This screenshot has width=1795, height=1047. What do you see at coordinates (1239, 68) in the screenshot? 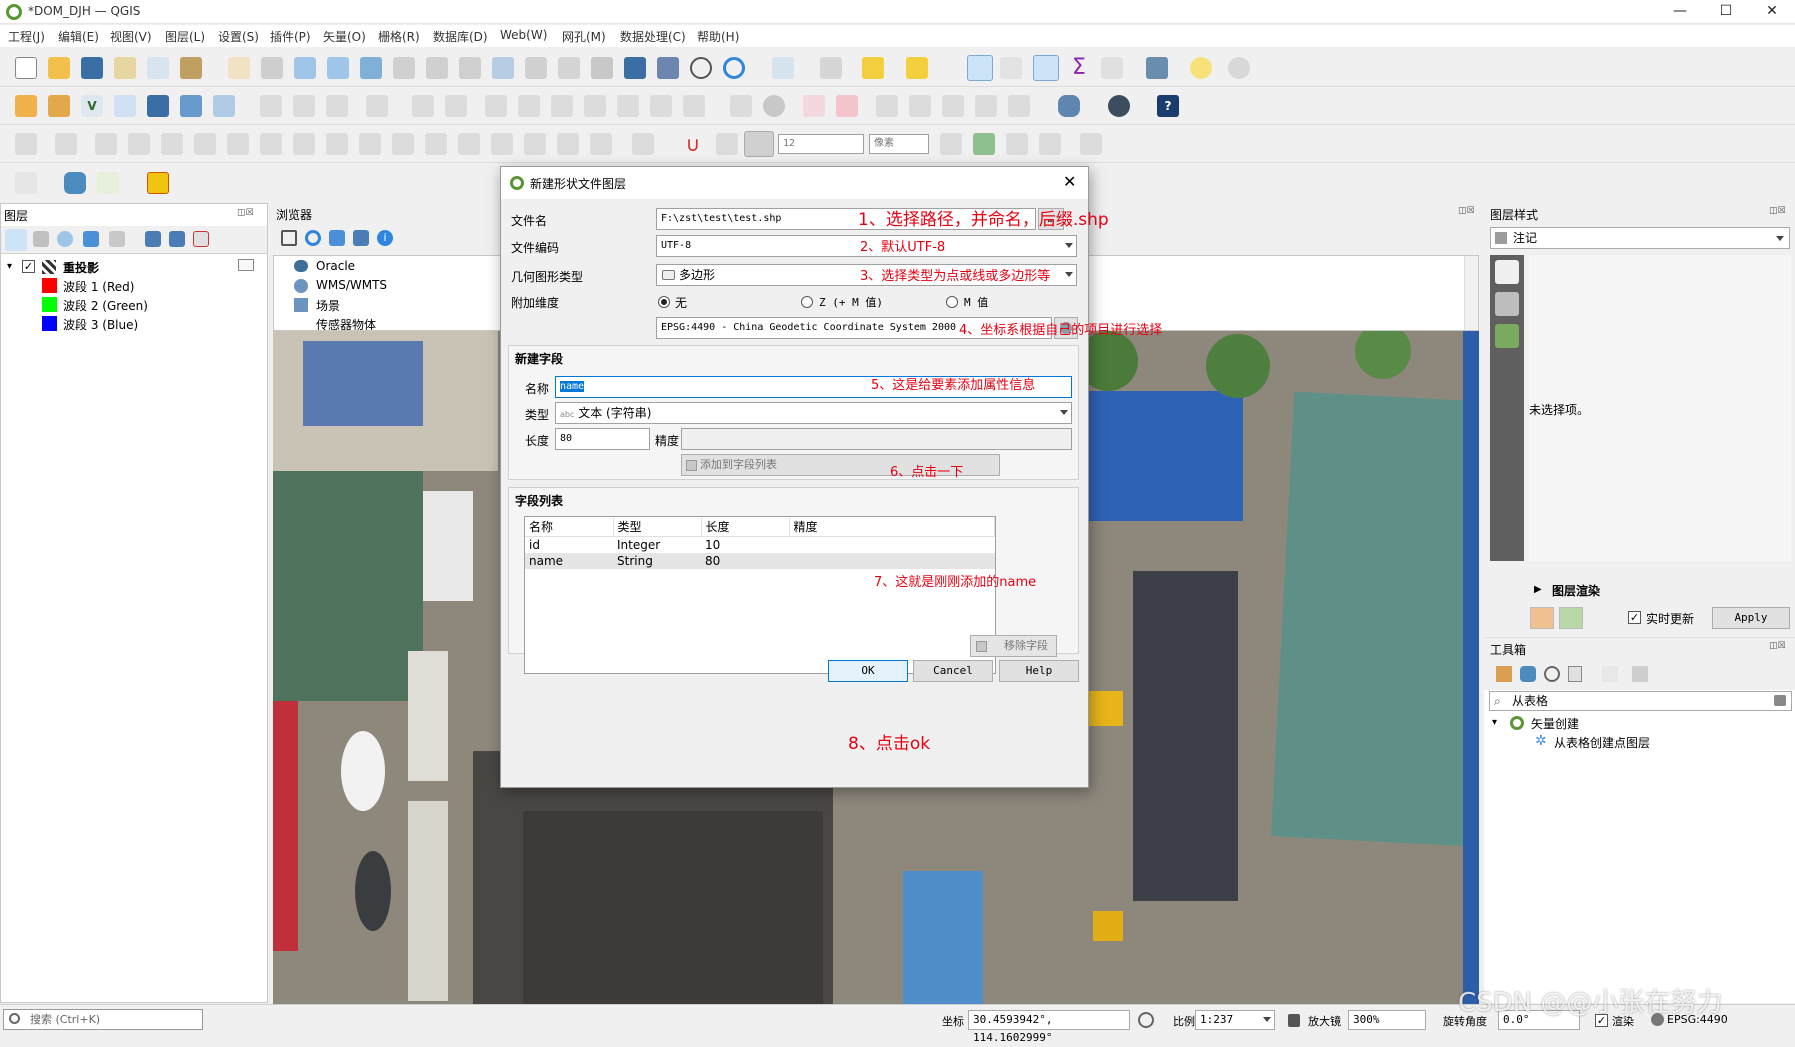
I see `locator-icon` at bounding box center [1239, 68].